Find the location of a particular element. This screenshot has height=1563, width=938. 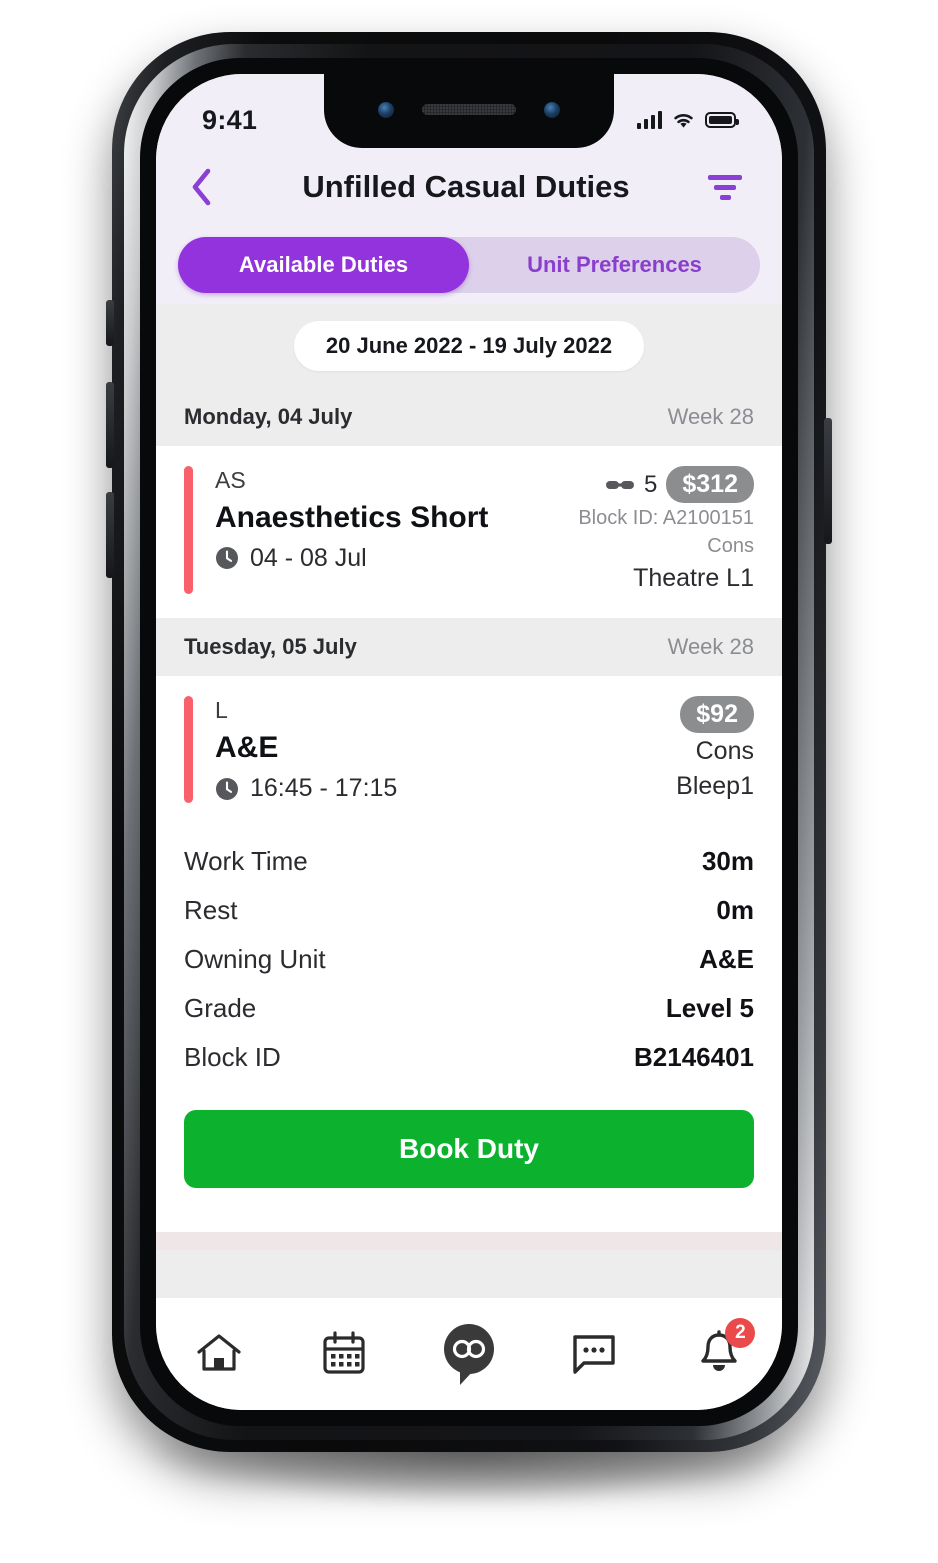

detail-row: Block ID B2146401 is located at coordinates (469, 1057).